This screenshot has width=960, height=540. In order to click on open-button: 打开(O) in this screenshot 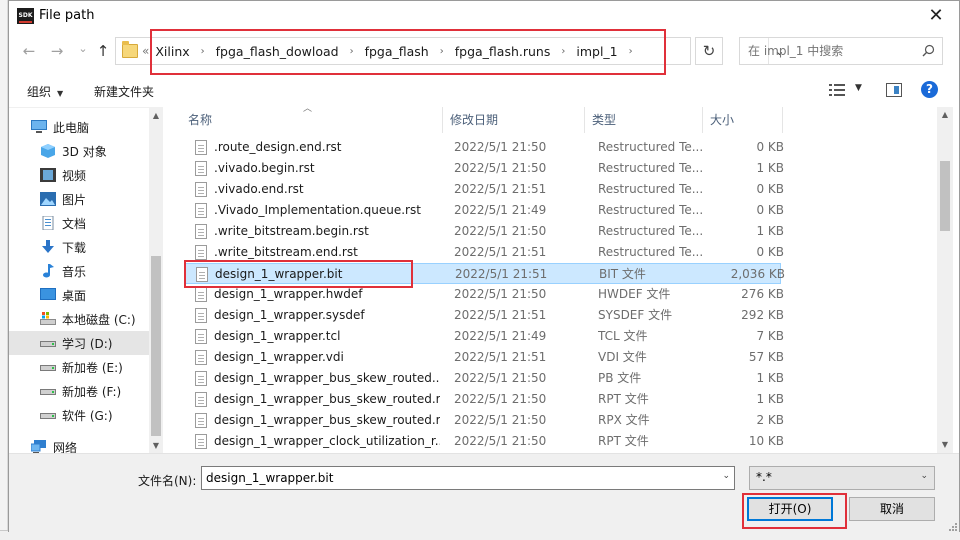, I will do `click(790, 509)`.